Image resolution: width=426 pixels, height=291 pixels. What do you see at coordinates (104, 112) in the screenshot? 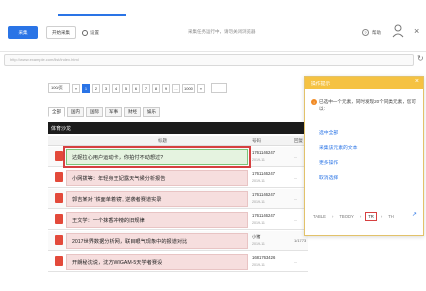
I see `category-tabs: 全部 国内 国际 军事 财经 娱乐` at bounding box center [104, 112].